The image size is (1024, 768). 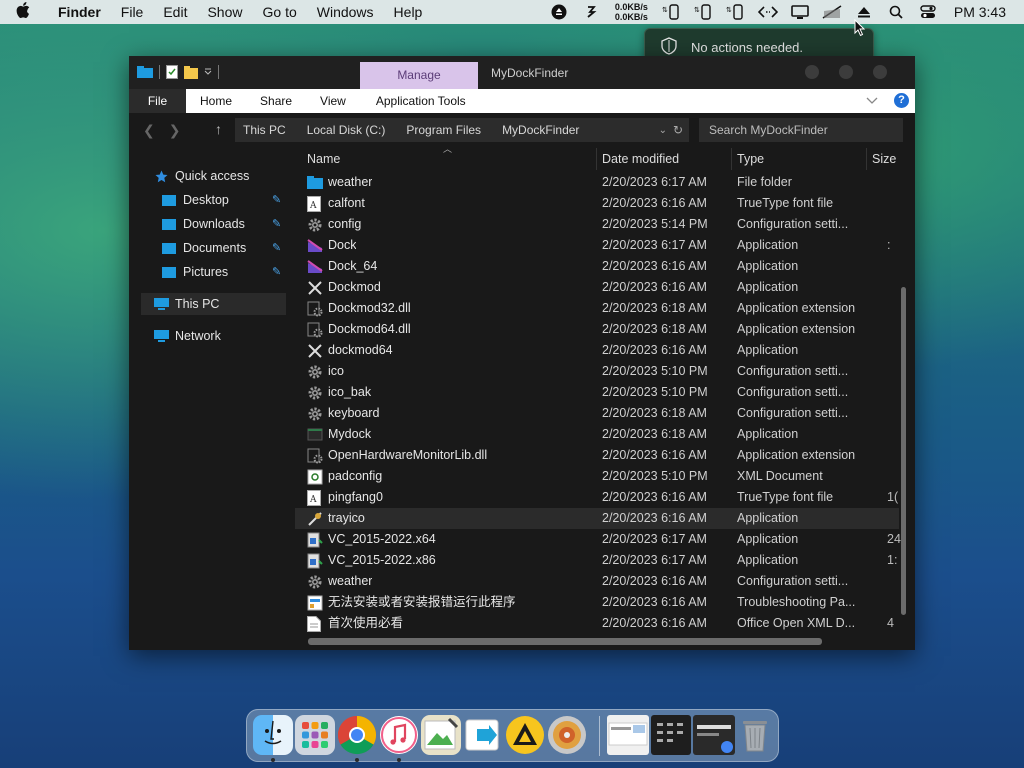 What do you see at coordinates (597, 182) in the screenshot?
I see `file-row: weather 2/20/2023 6:17 AM File folder` at bounding box center [597, 182].